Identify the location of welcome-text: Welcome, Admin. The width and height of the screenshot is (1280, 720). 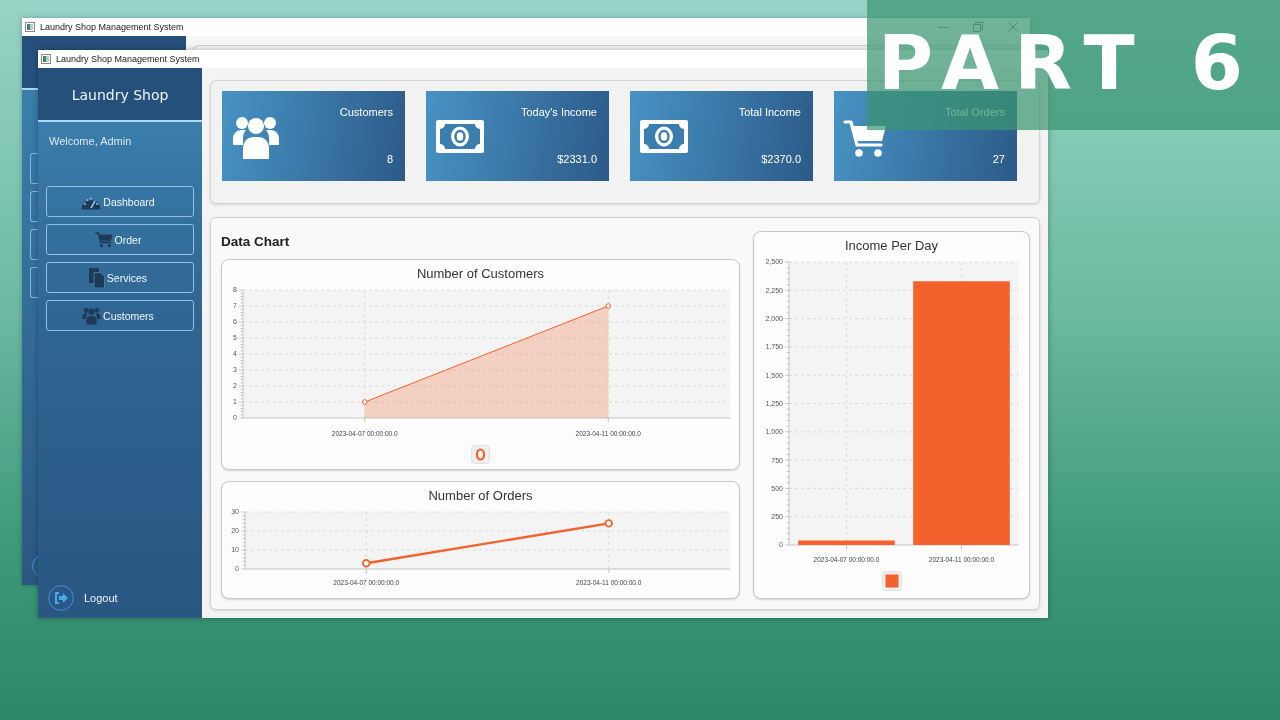
(90, 141).